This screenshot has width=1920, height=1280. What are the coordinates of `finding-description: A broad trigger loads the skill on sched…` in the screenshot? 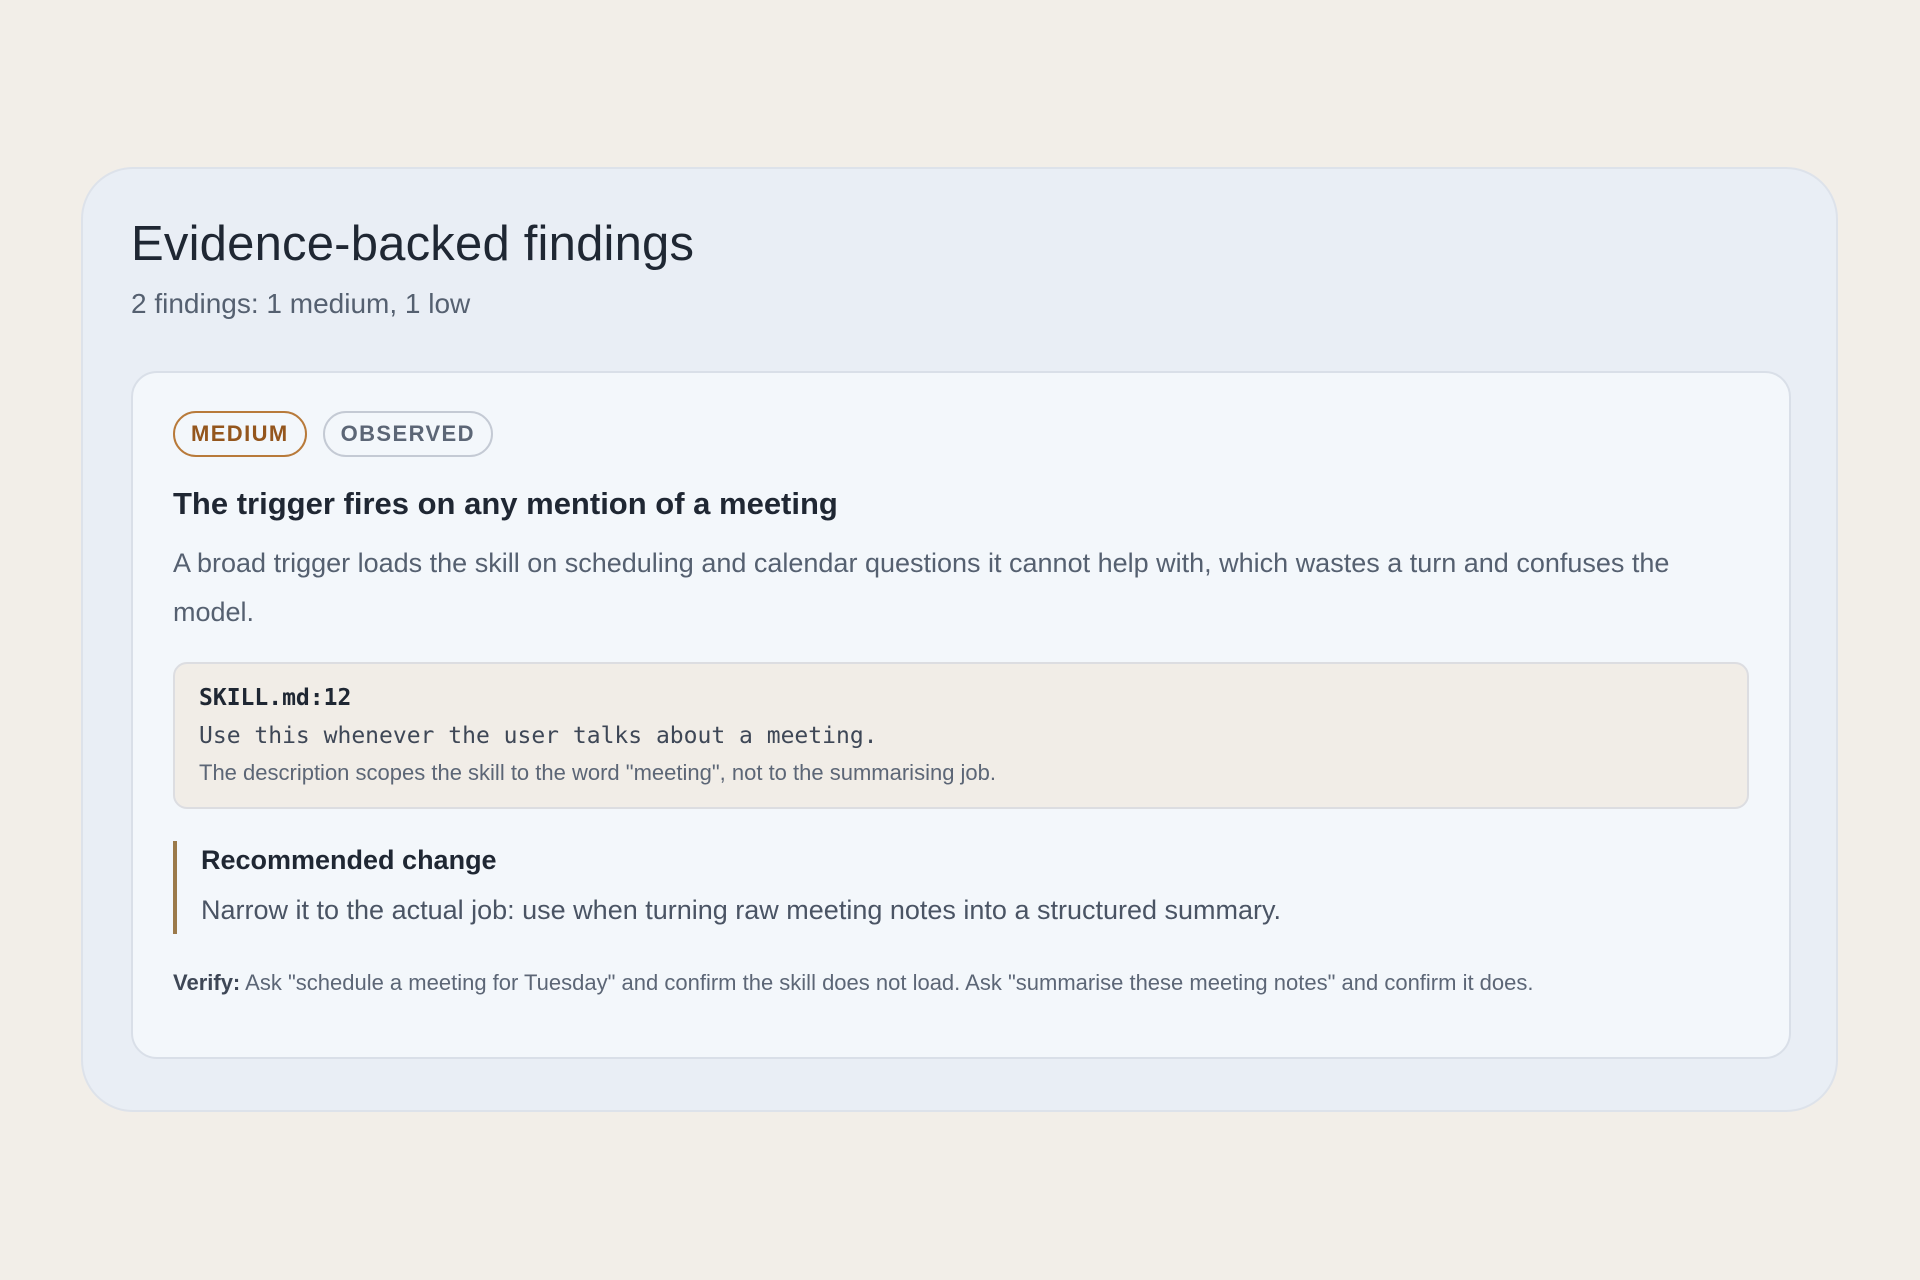 It's located at (921, 587).